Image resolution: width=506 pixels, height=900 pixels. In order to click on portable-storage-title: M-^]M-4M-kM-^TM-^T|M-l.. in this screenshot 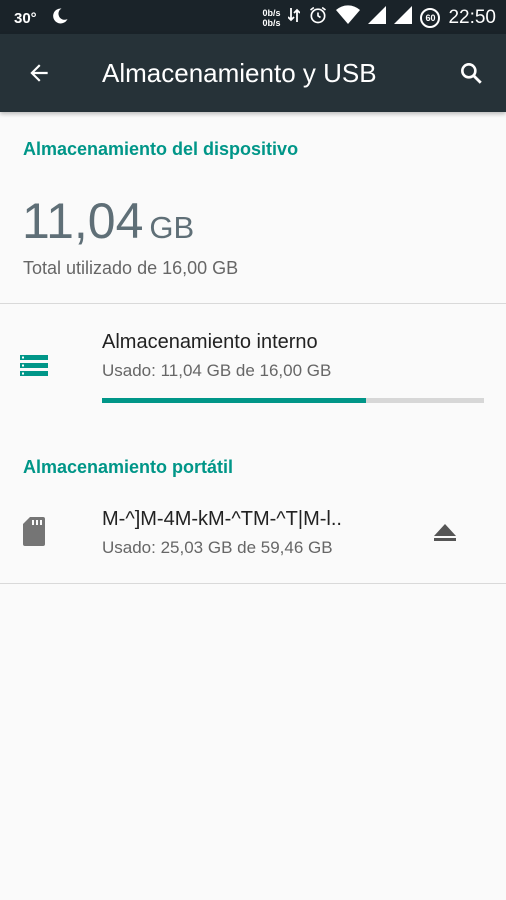, I will do `click(222, 519)`.